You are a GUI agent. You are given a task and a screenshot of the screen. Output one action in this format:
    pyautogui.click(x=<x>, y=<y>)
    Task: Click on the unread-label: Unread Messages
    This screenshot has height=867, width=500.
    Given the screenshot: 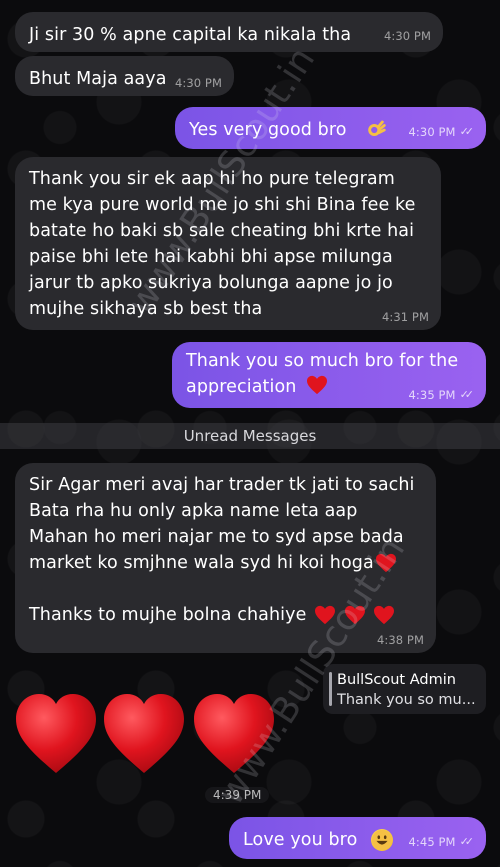 What is the action you would take?
    pyautogui.click(x=250, y=436)
    